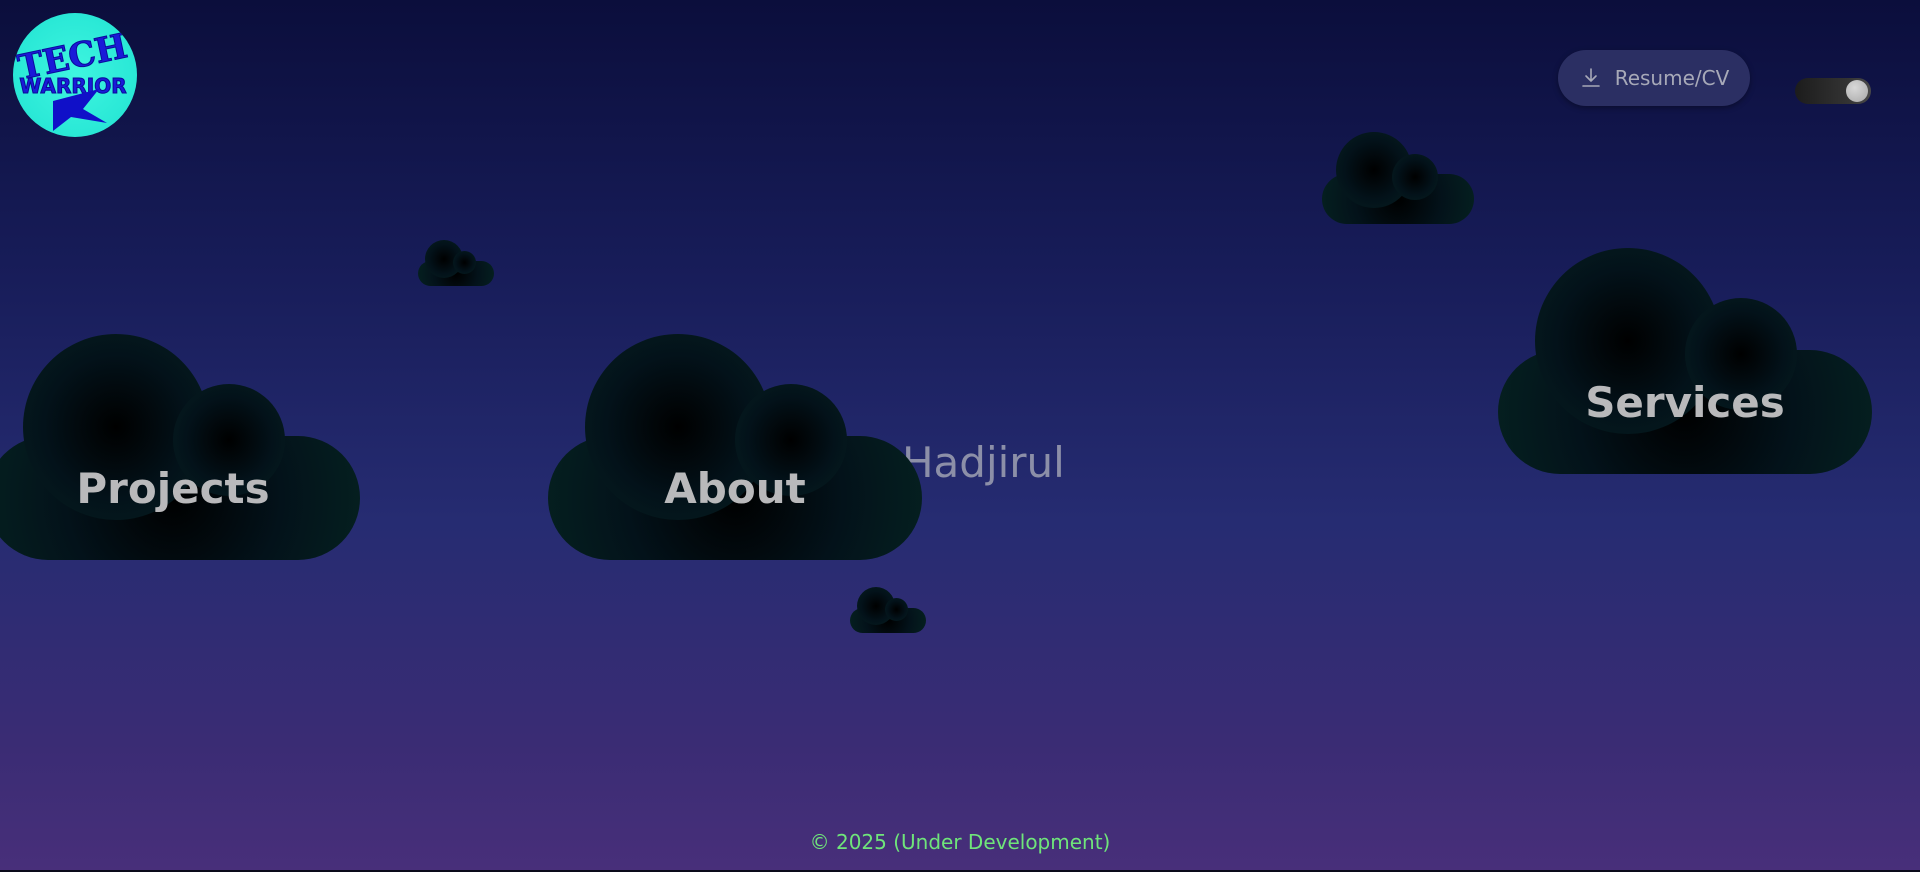 This screenshot has width=1920, height=872. Describe the element at coordinates (735, 488) in the screenshot. I see `nav-about-link: About` at that location.